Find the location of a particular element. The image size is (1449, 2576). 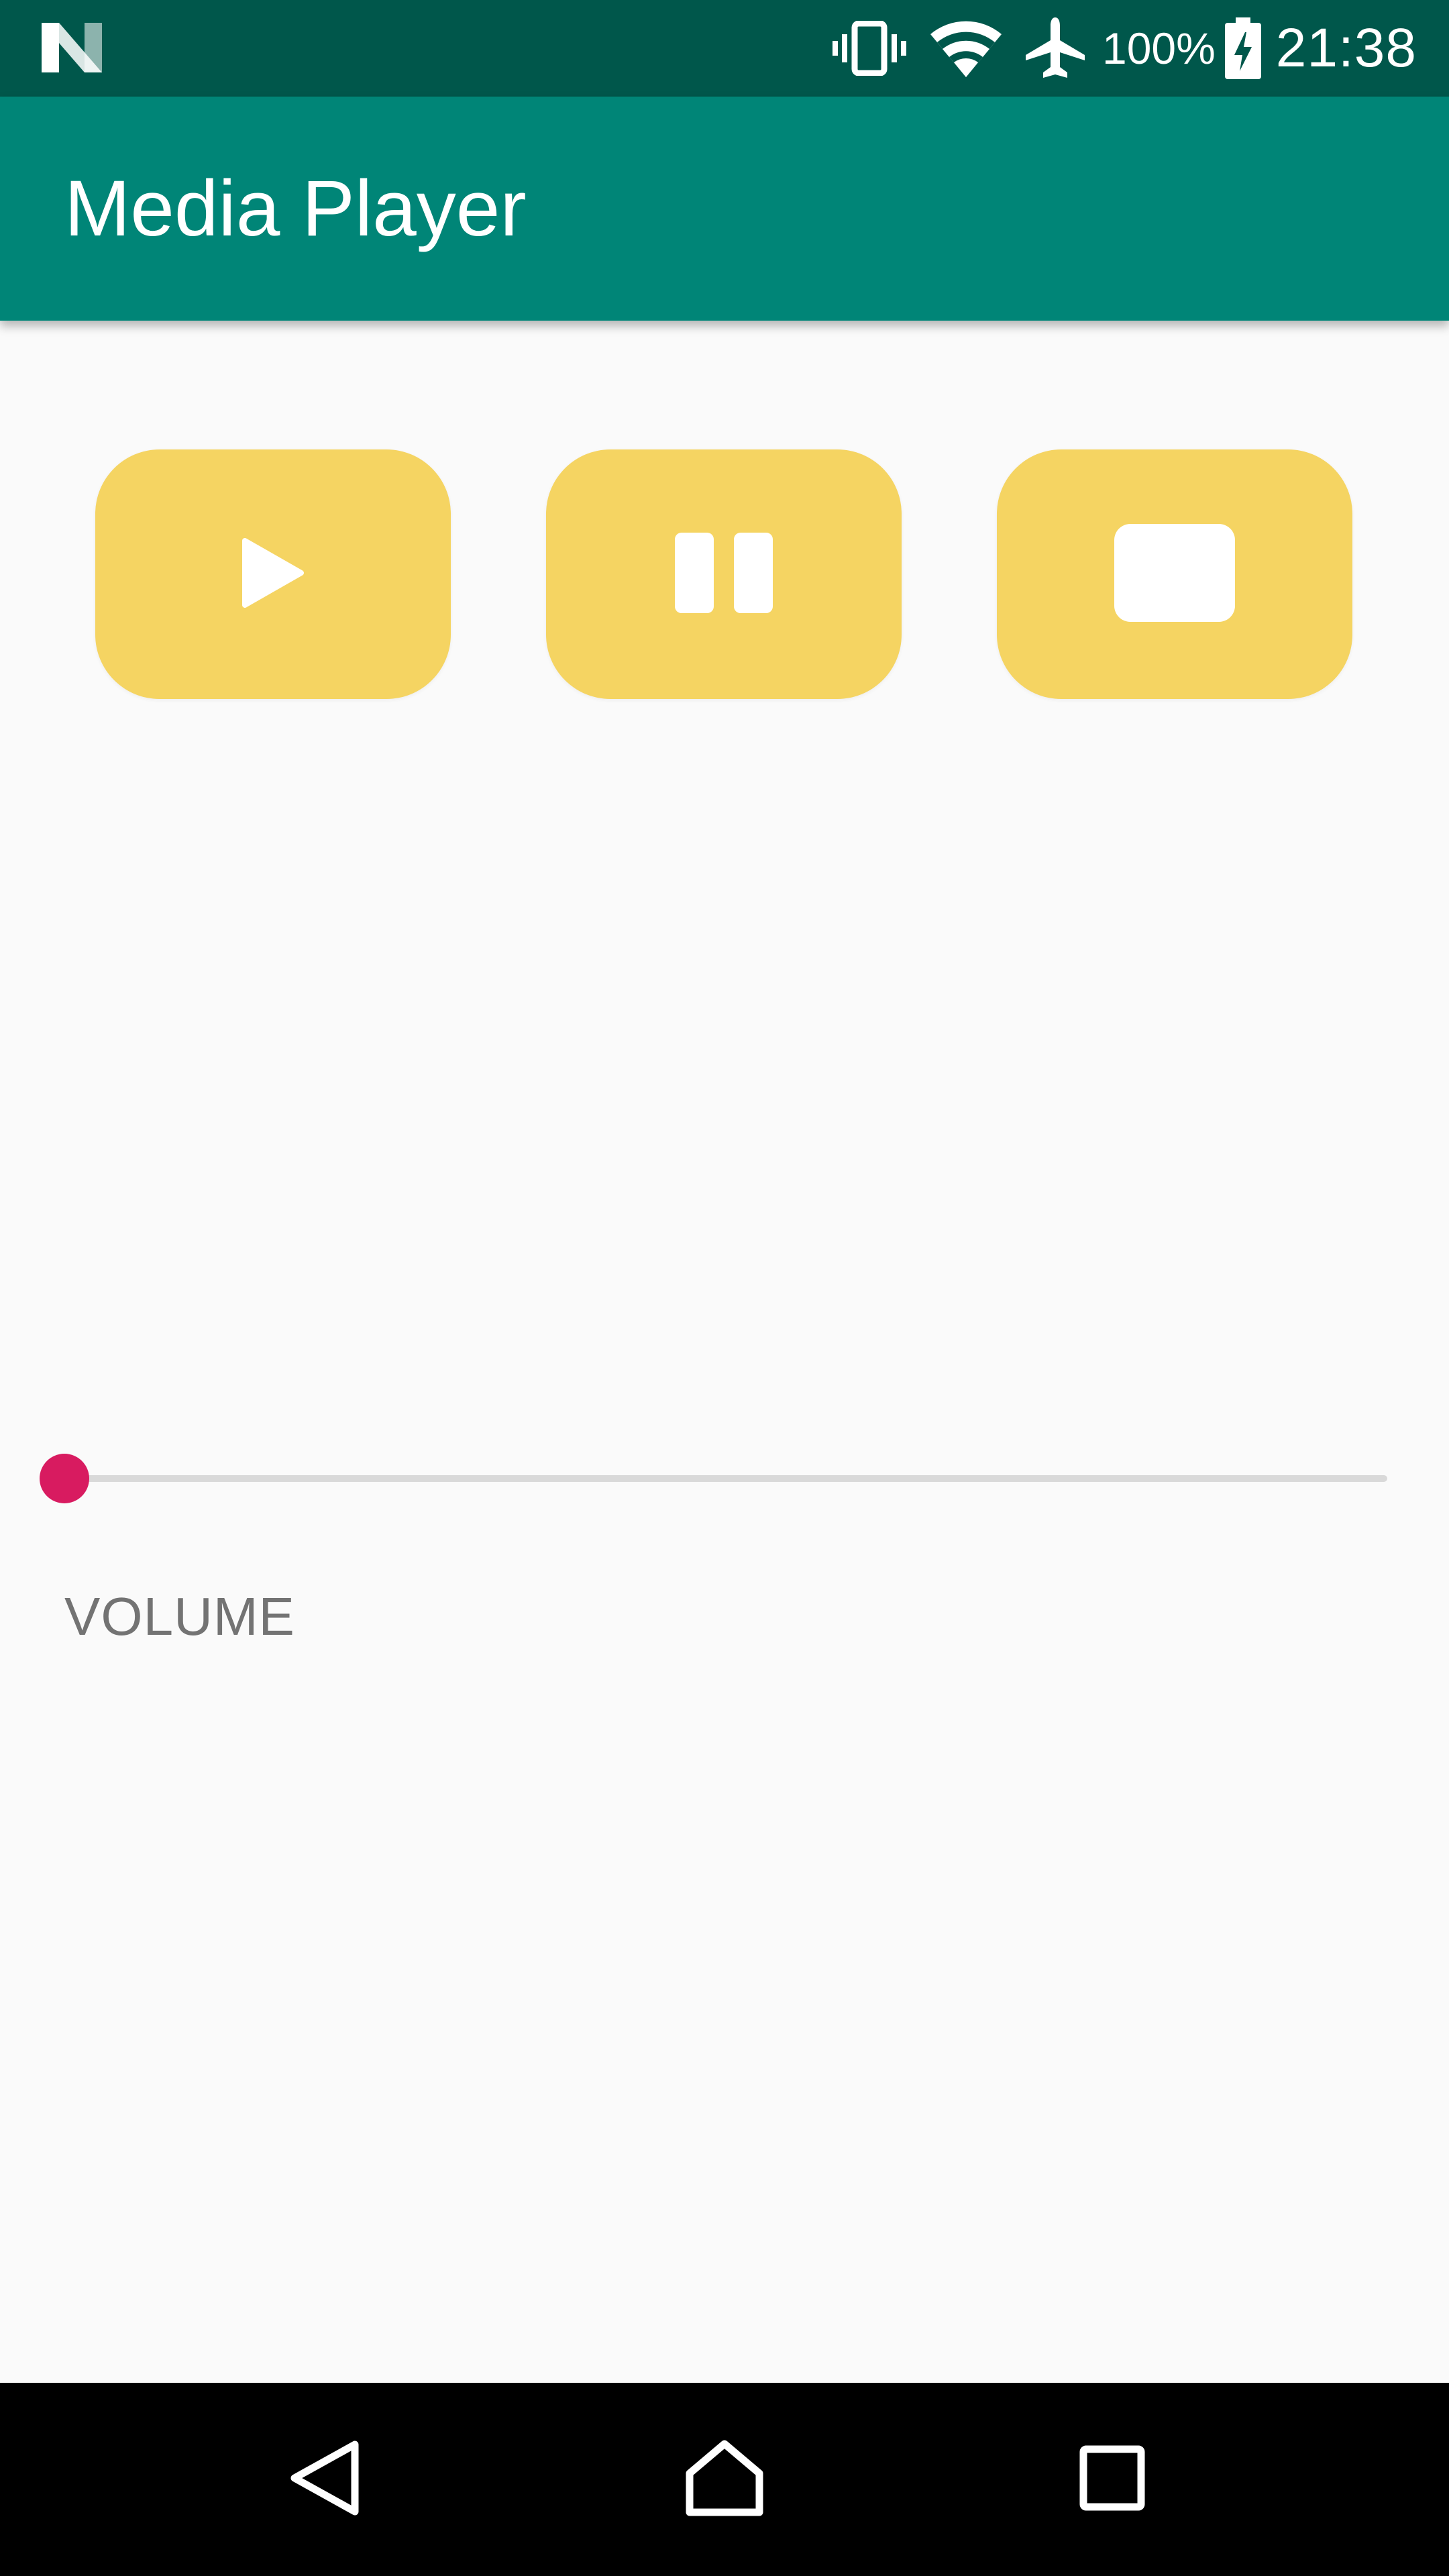

play-button is located at coordinates (273, 574).